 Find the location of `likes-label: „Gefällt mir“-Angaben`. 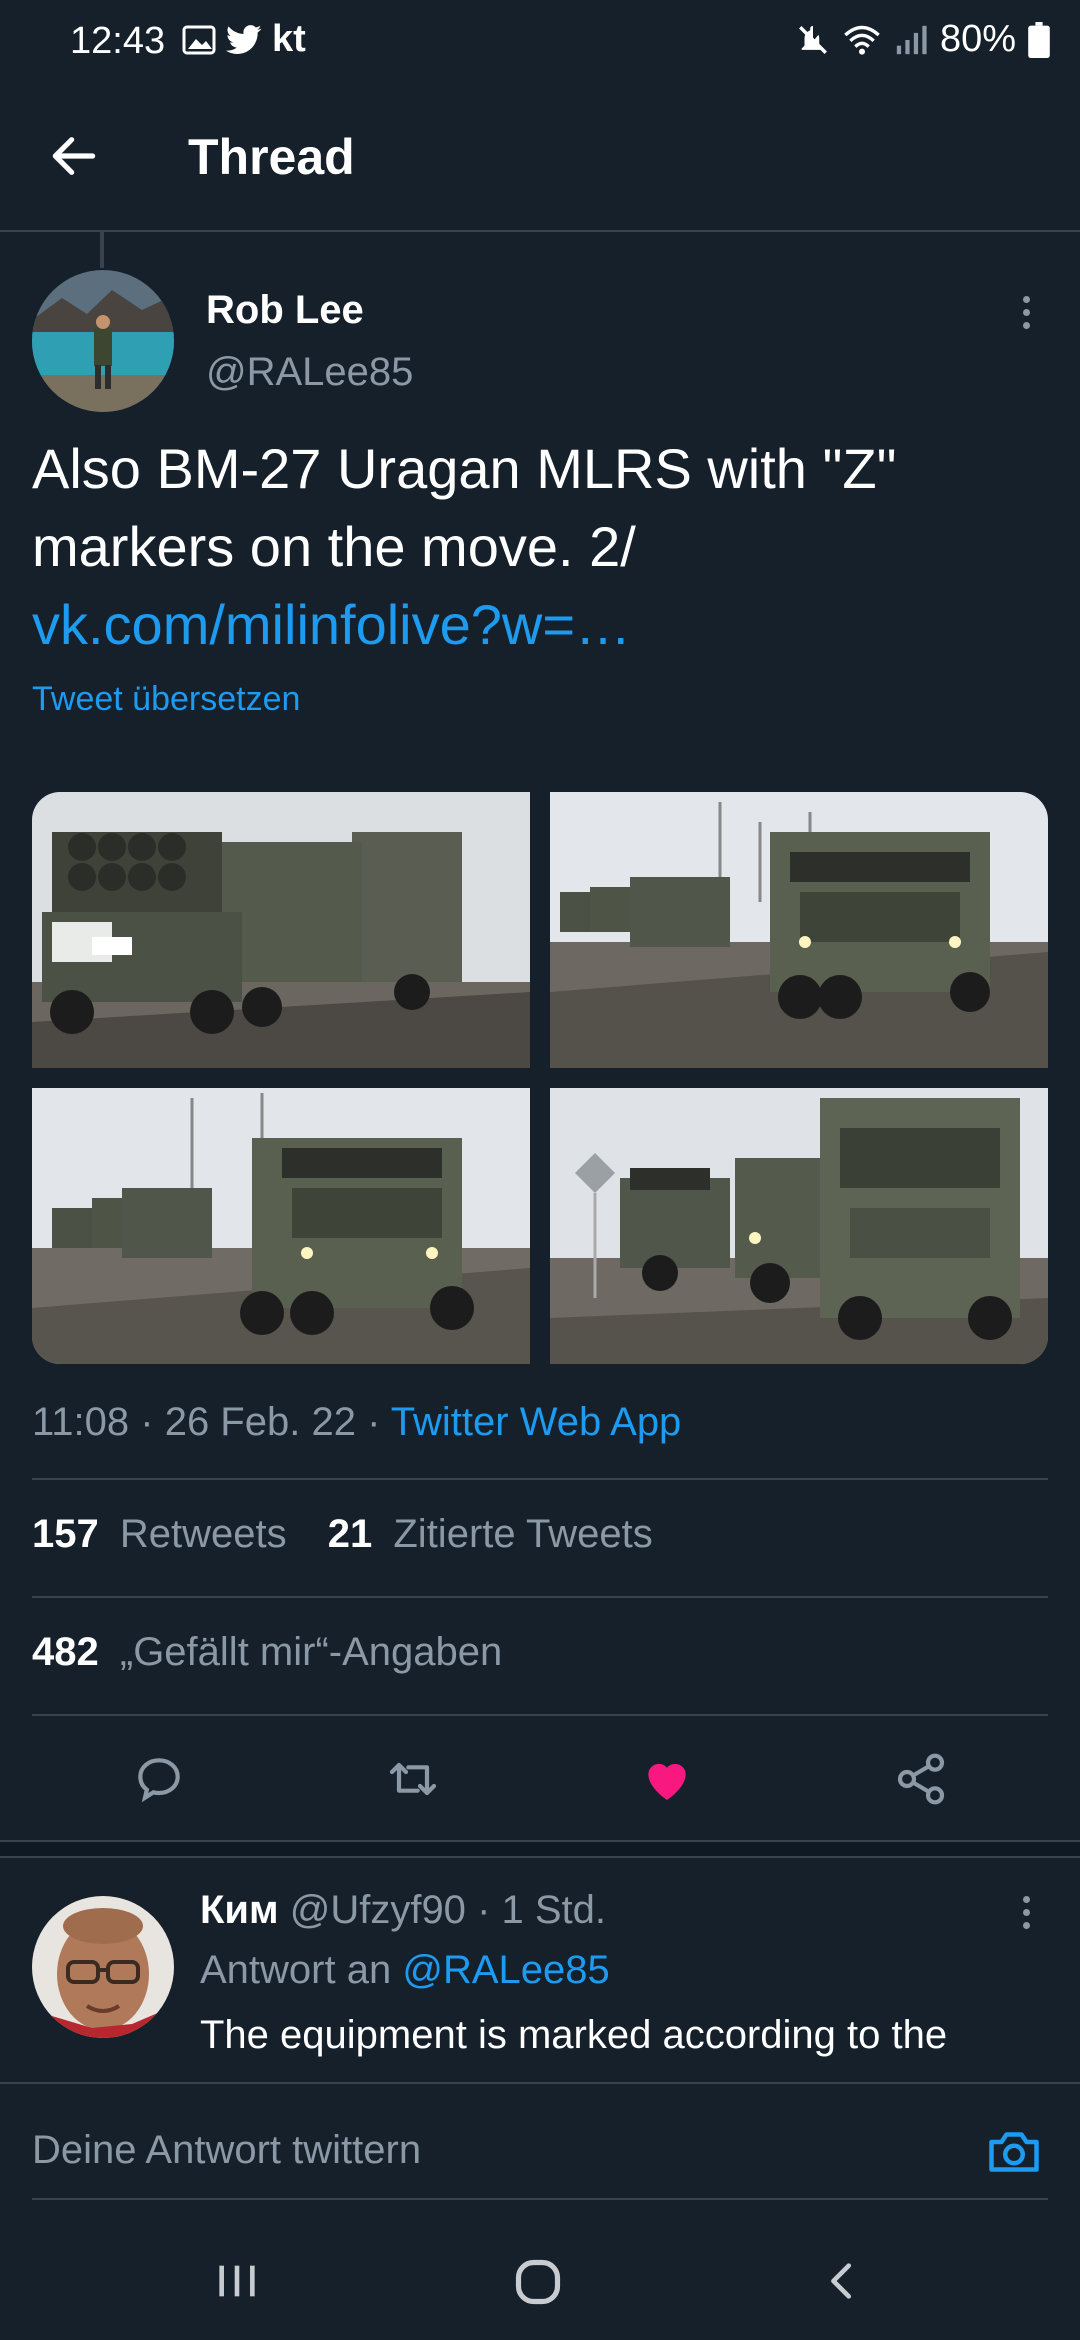

likes-label: „Gefällt mir“-Angaben is located at coordinates (311, 1652).